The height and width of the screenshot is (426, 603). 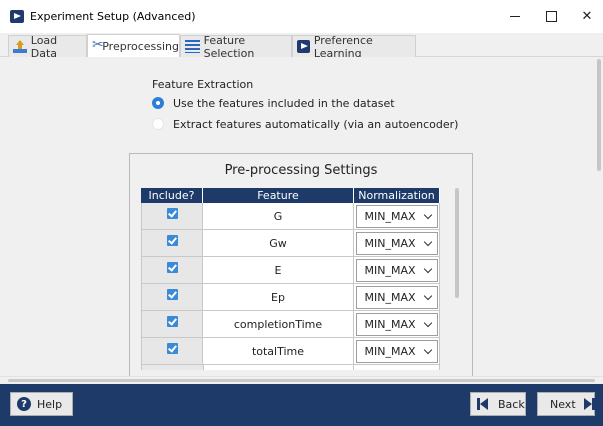 I want to click on table-row: Ep MIN_MAX, so click(x=290, y=297).